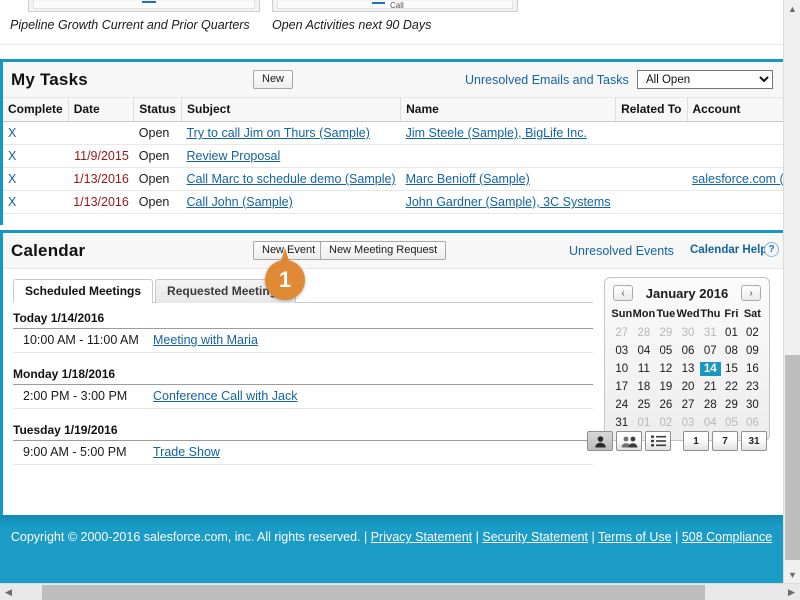 The image size is (800, 600). I want to click on mini-calendar-day-number: 07, so click(711, 351).